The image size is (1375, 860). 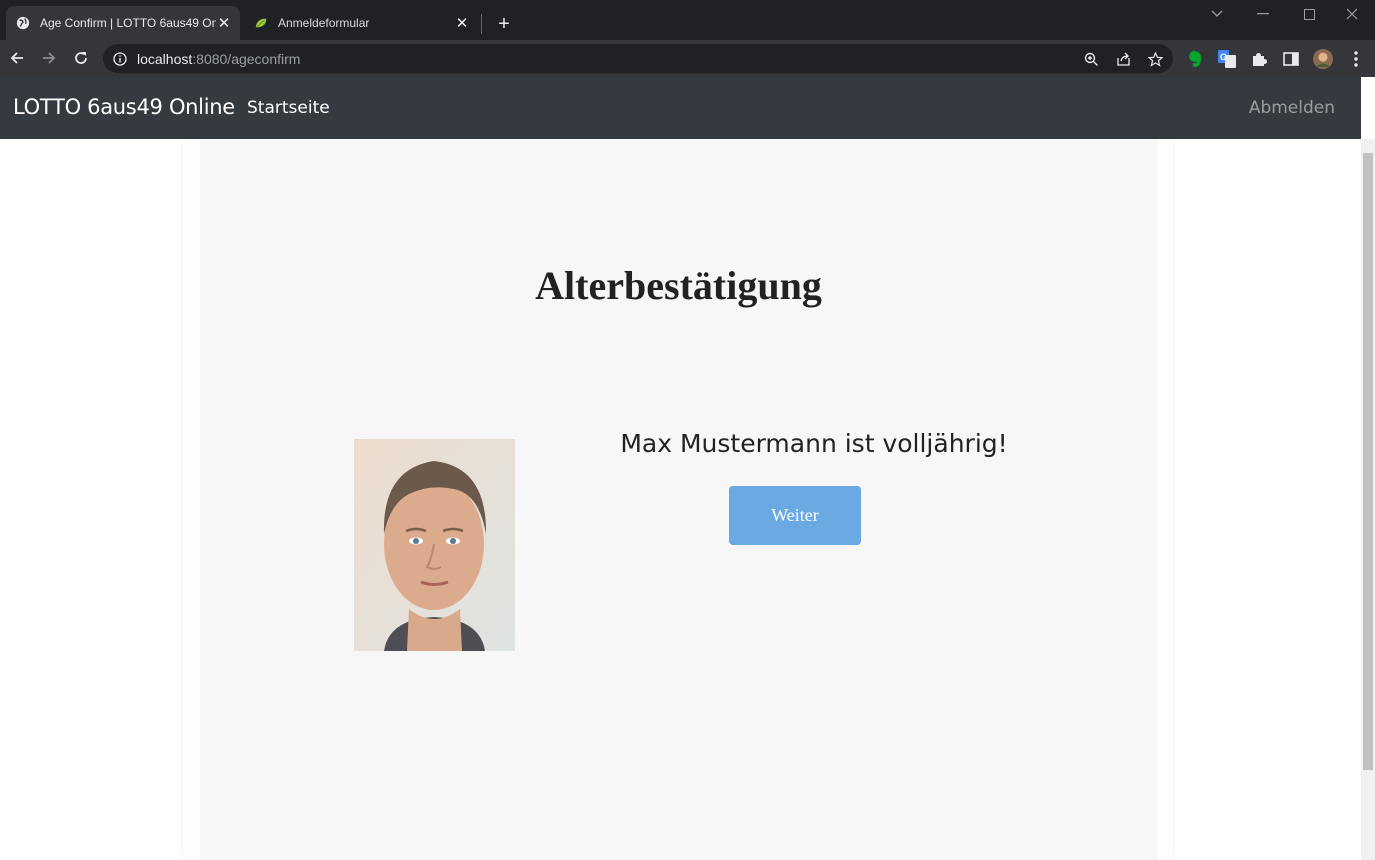 What do you see at coordinates (165, 59) in the screenshot?
I see `url-host: localhost` at bounding box center [165, 59].